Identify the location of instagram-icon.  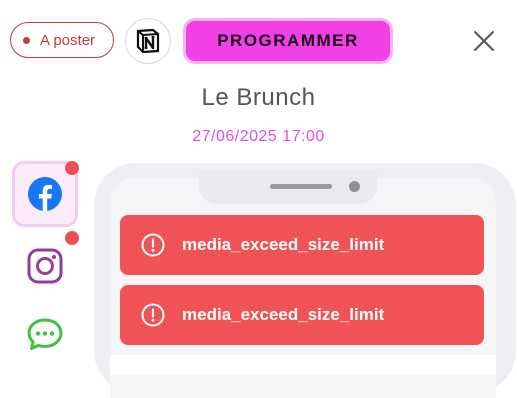
(45, 266).